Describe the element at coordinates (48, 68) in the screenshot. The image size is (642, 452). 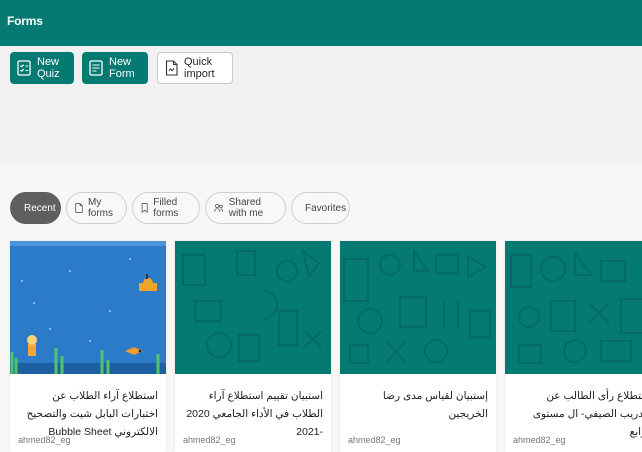
I see `new-quiz-label: New Quiz` at that location.